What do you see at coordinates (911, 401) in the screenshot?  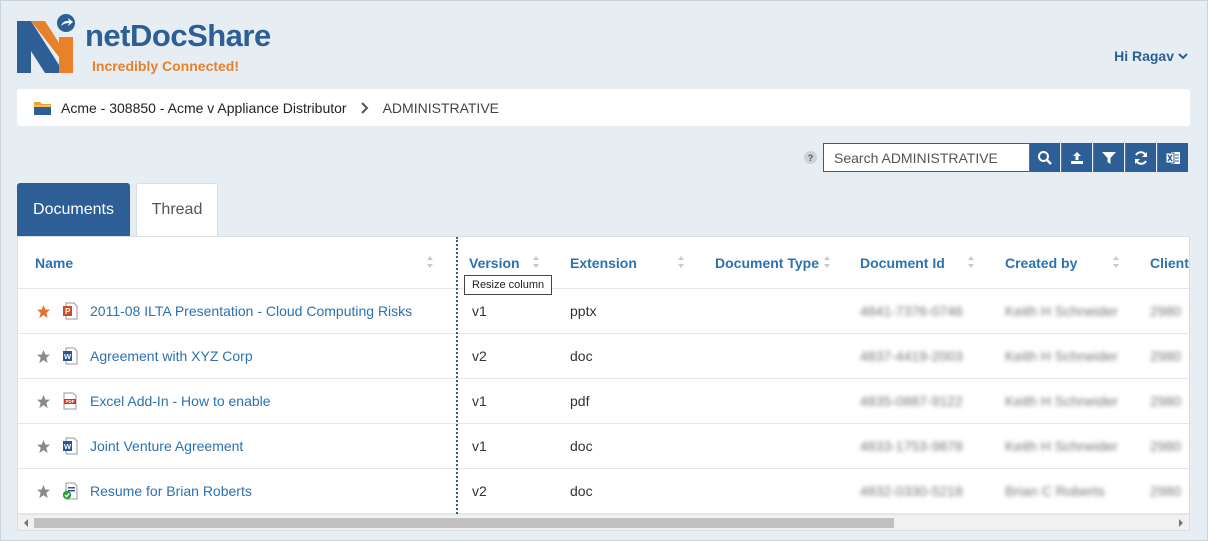 I see `document-id-cell: 4835-0887-9122` at bounding box center [911, 401].